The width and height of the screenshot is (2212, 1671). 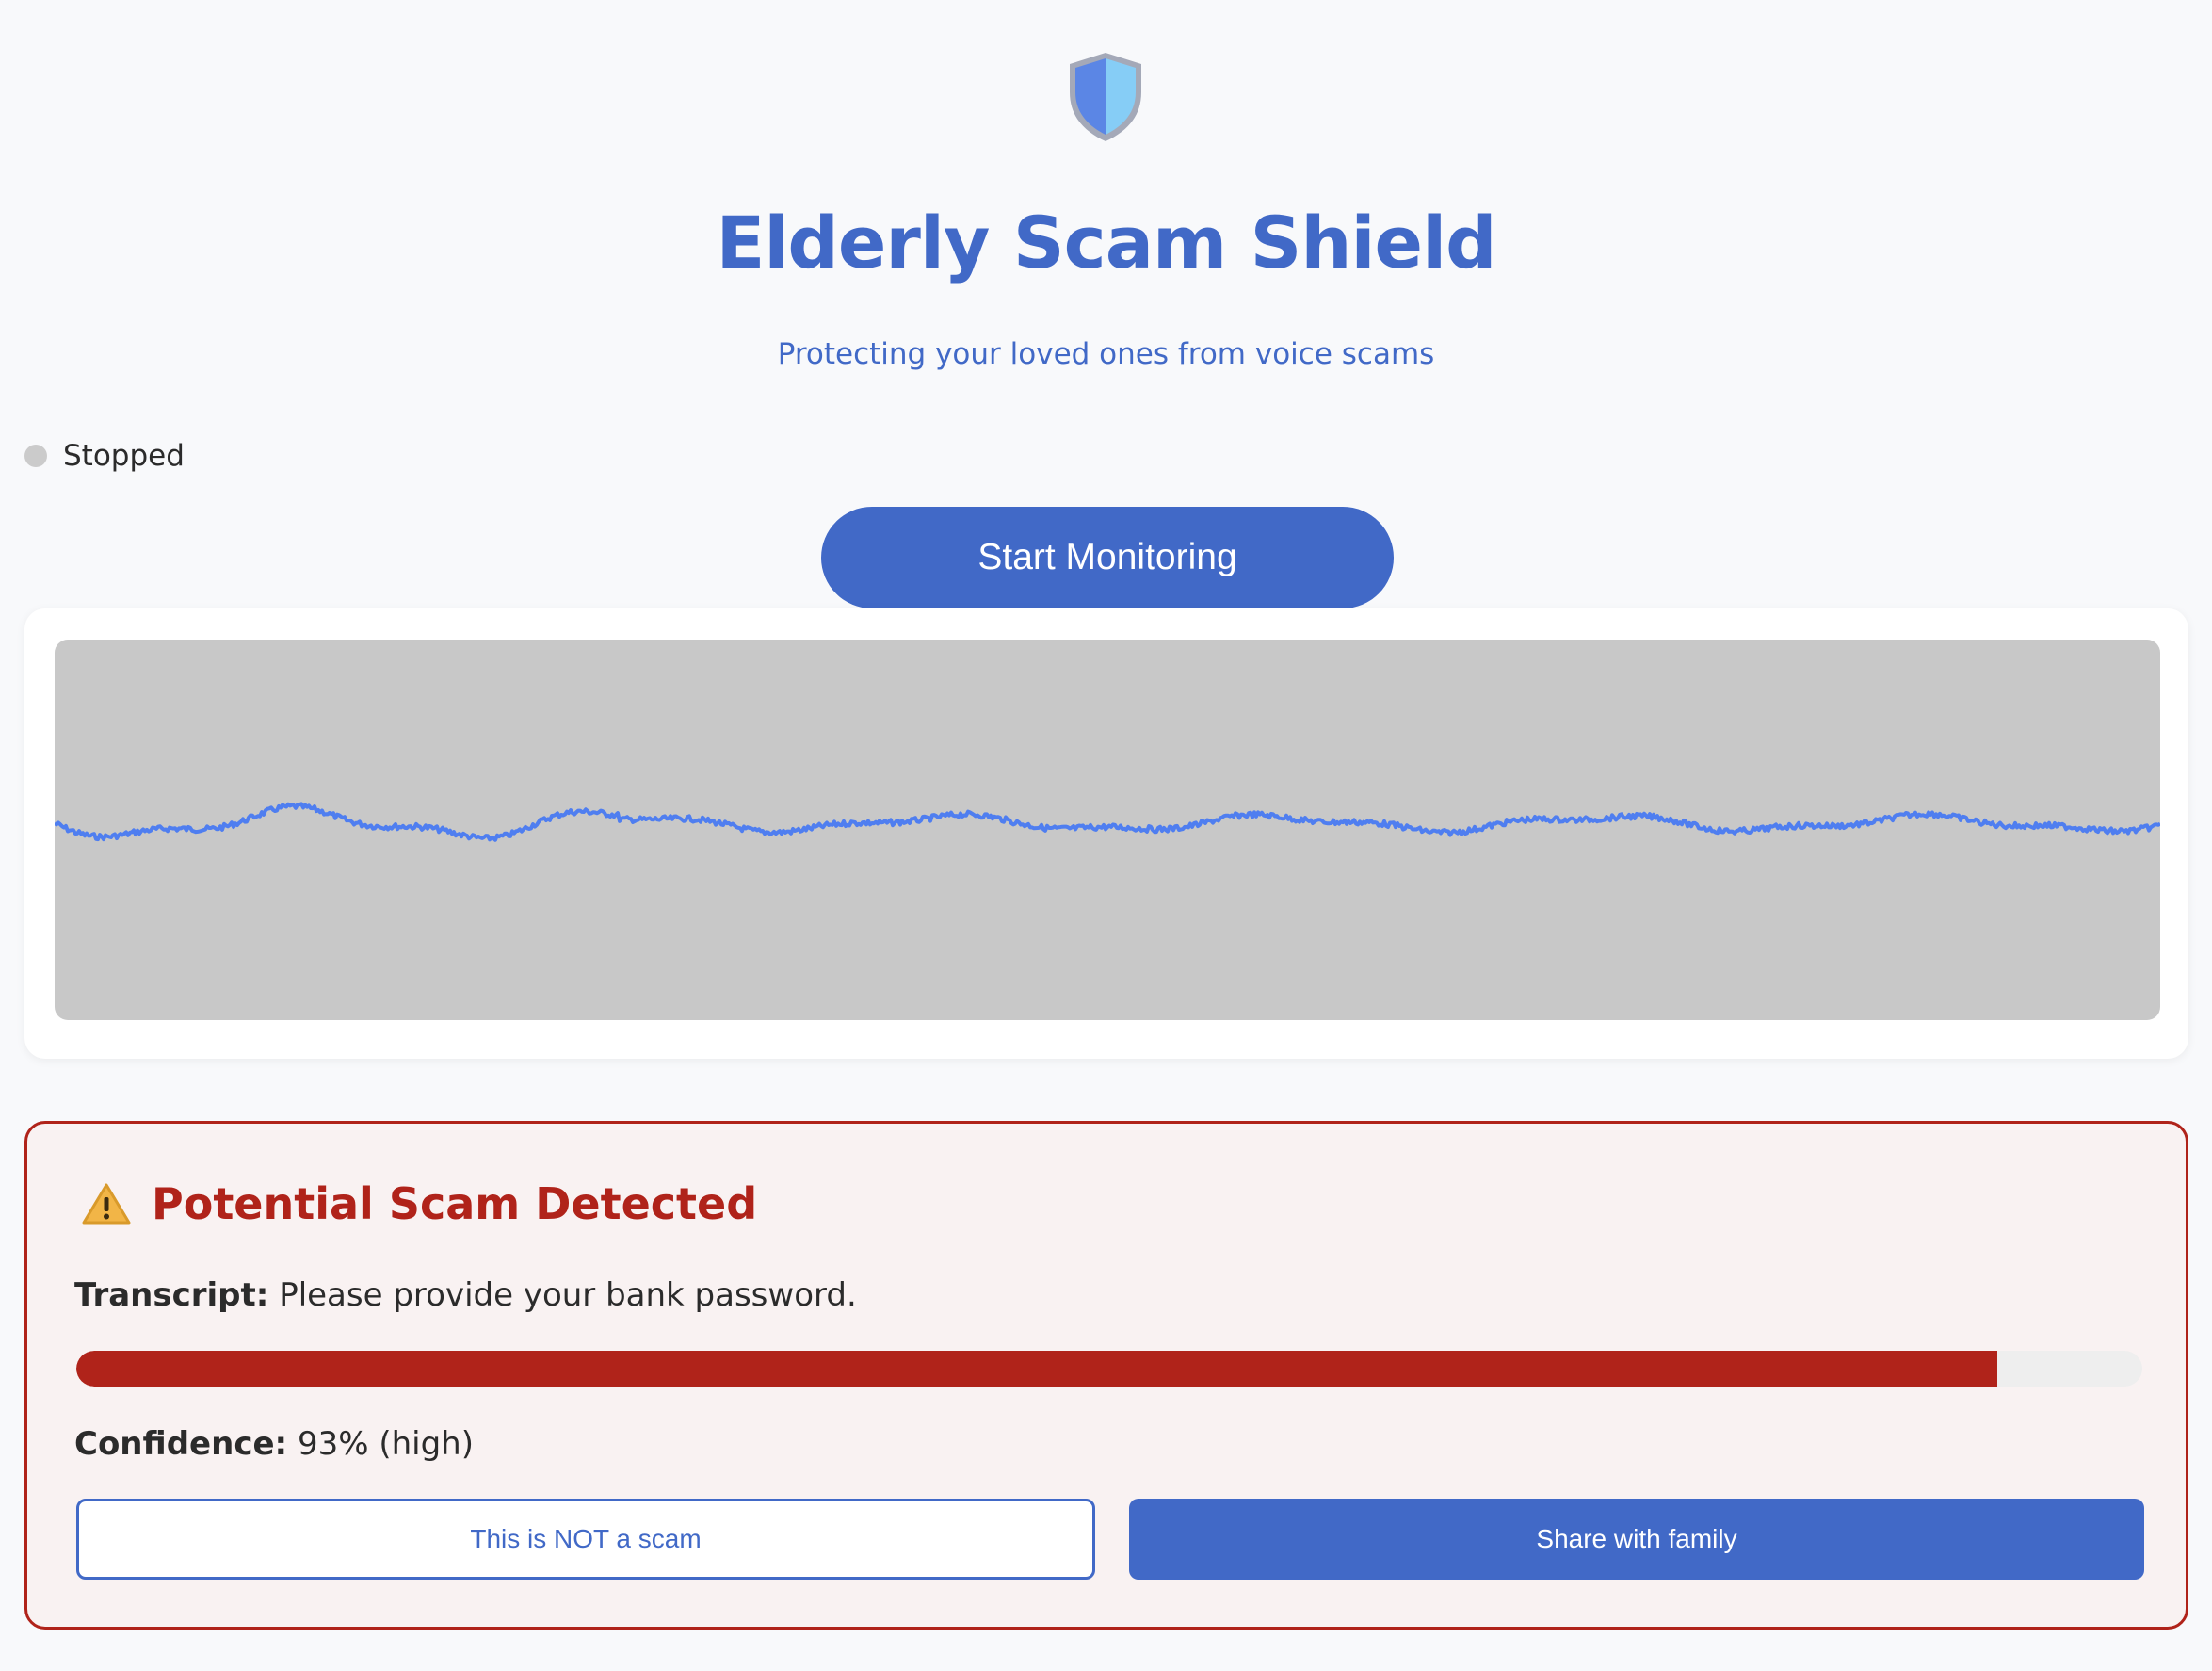 What do you see at coordinates (35, 456) in the screenshot?
I see `status-indicator-dot` at bounding box center [35, 456].